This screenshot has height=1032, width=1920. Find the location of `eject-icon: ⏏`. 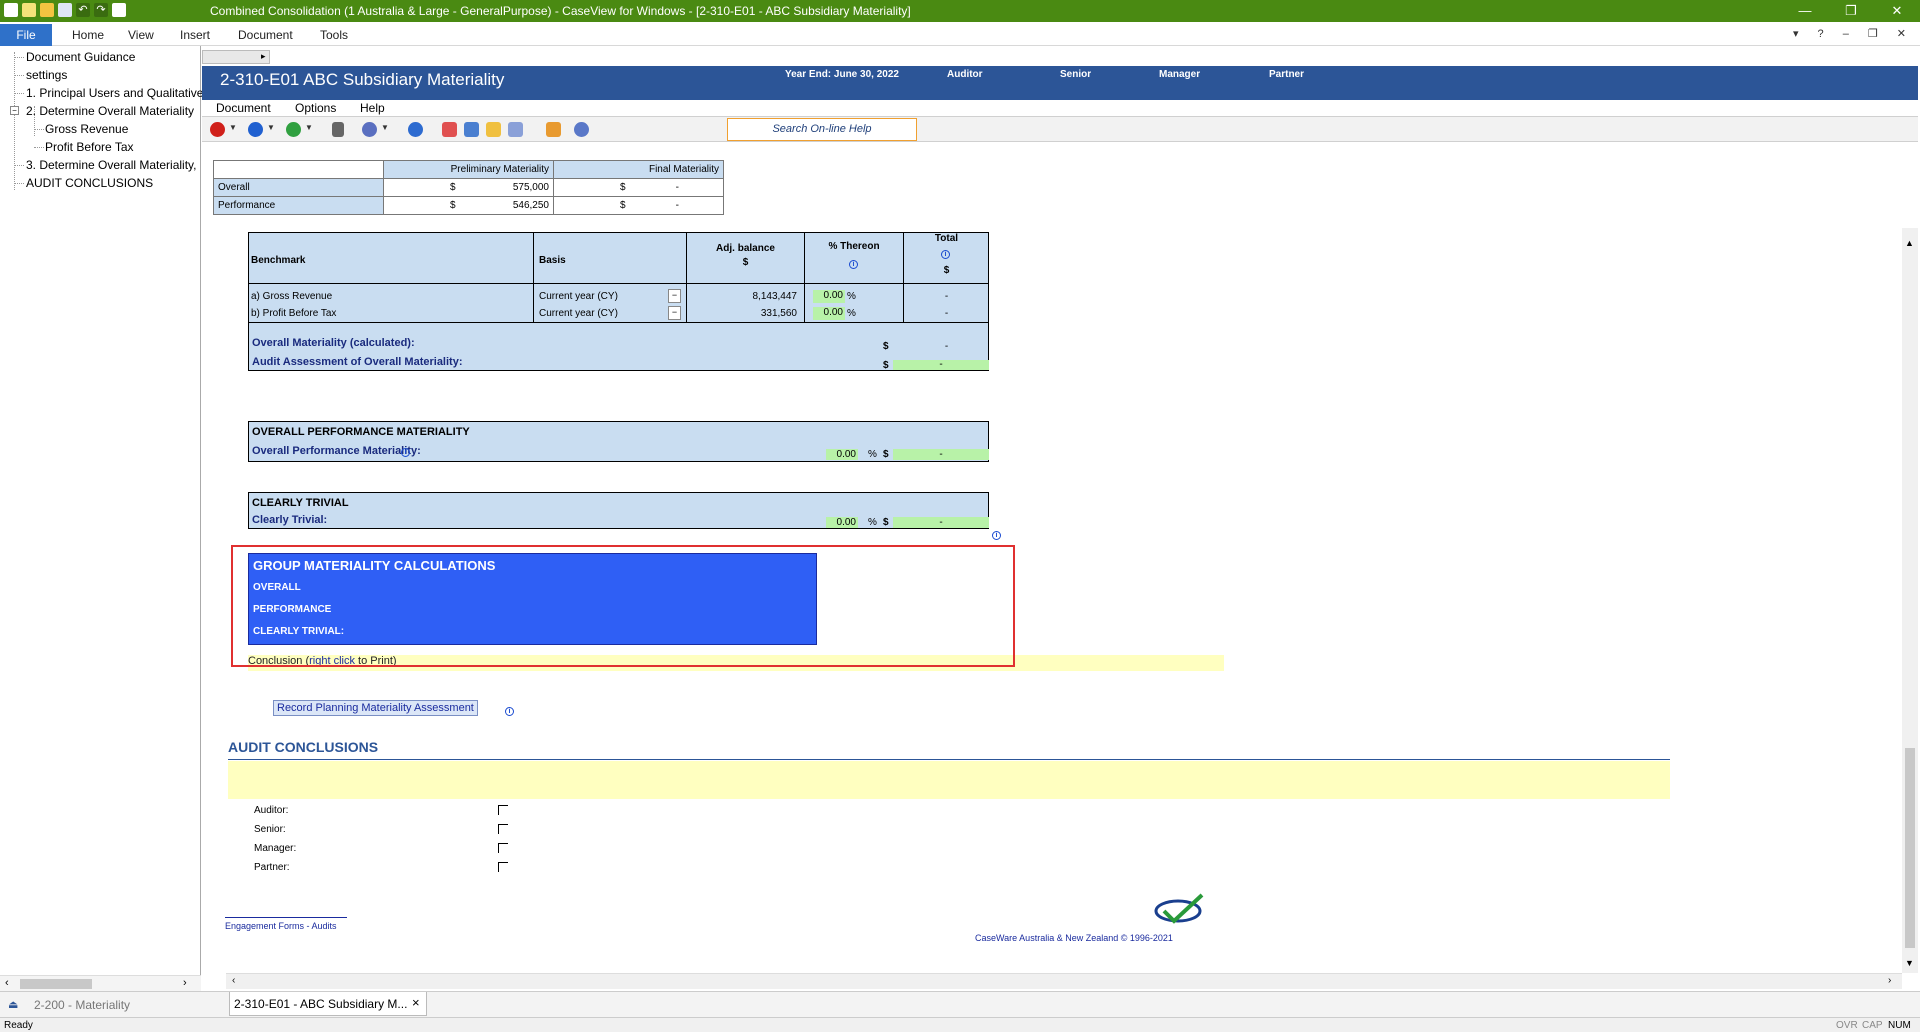

eject-icon: ⏏ is located at coordinates (13, 1004).